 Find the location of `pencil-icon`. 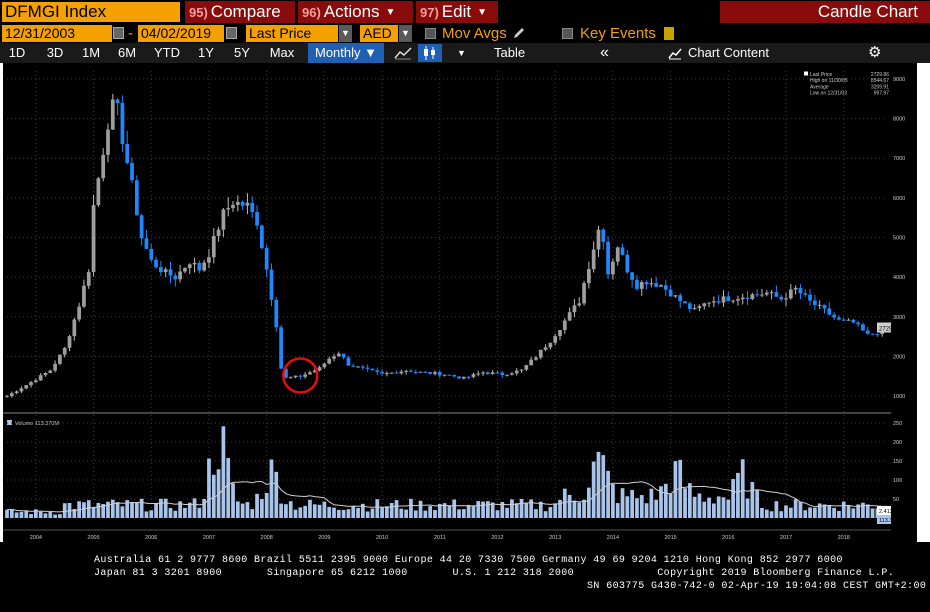

pencil-icon is located at coordinates (519, 33).